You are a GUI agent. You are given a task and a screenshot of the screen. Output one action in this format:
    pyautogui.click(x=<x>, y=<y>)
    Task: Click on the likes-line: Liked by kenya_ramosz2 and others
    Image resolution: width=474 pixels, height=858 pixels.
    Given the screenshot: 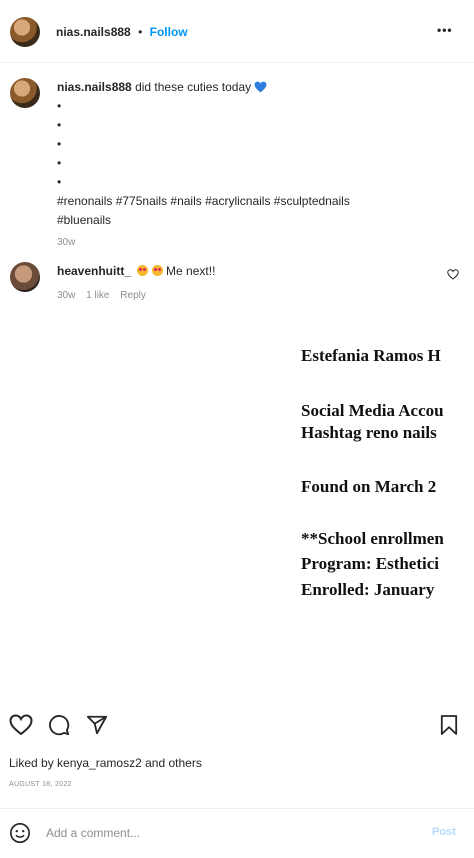 What is the action you would take?
    pyautogui.click(x=105, y=763)
    